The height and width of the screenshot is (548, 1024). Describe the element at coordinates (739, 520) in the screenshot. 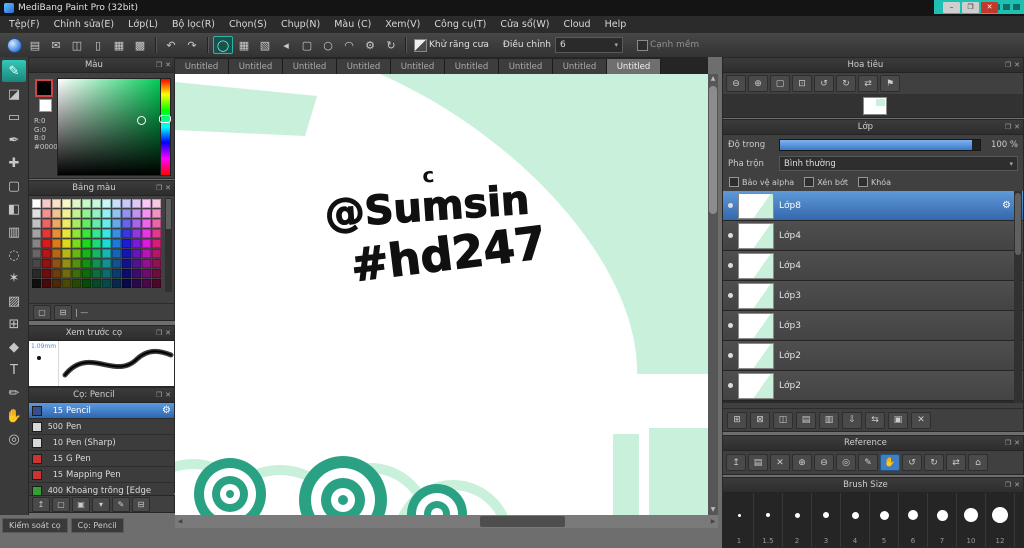

I see `brush-size-option-1: 1` at that location.